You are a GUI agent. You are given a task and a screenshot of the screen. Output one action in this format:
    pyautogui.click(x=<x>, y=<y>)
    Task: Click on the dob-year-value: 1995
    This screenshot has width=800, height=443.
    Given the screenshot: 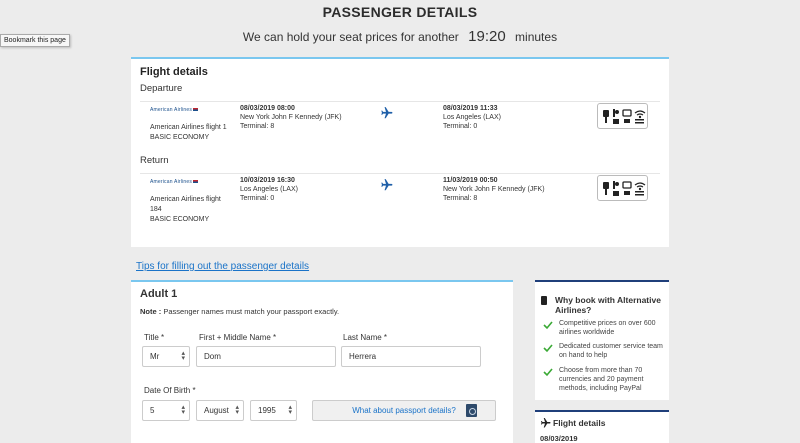 What is the action you would take?
    pyautogui.click(x=267, y=410)
    